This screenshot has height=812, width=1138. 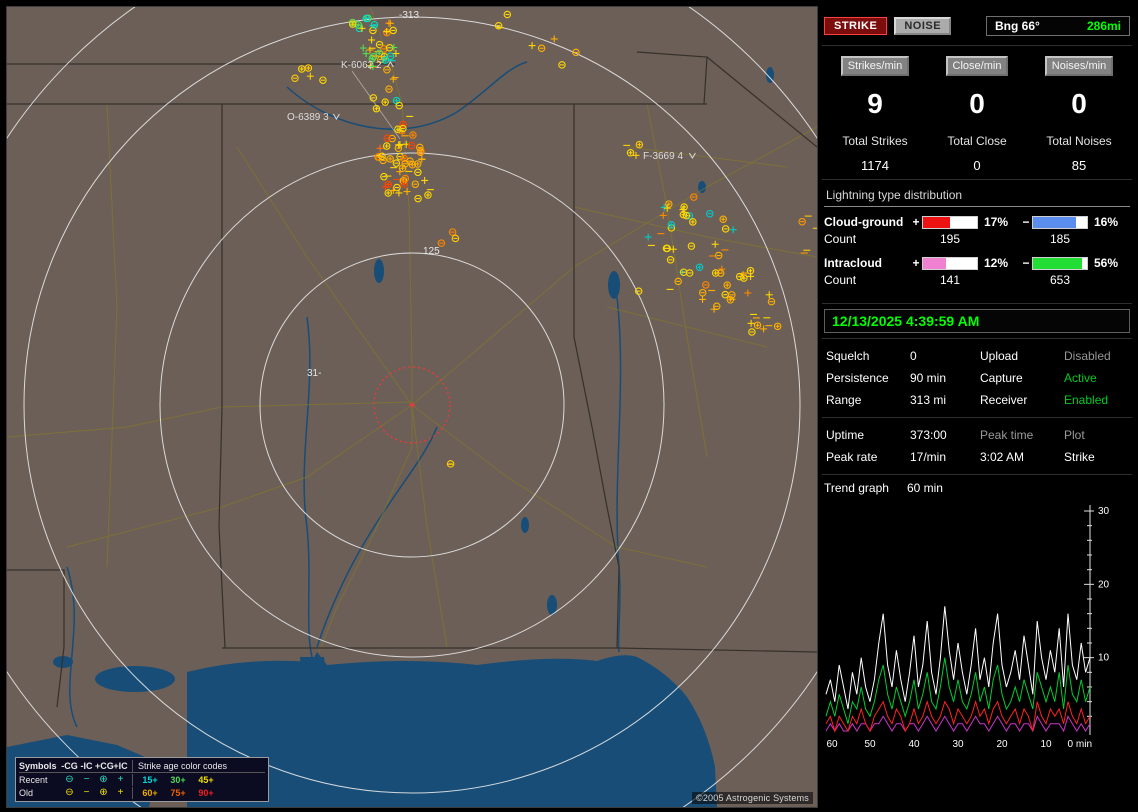 I want to click on trend-x-tick-label: 30, so click(x=958, y=744).